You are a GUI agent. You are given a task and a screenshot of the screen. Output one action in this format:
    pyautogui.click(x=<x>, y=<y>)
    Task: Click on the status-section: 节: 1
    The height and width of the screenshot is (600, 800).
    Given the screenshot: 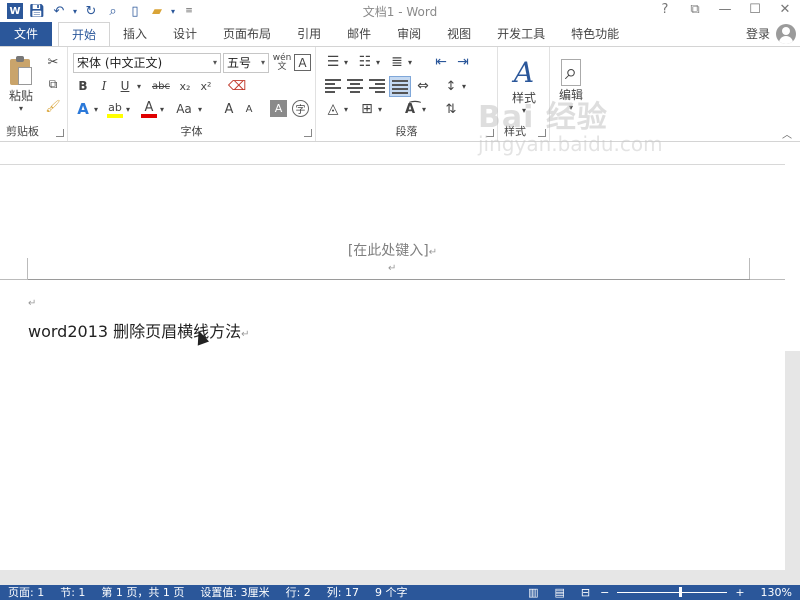 What is the action you would take?
    pyautogui.click(x=72, y=592)
    